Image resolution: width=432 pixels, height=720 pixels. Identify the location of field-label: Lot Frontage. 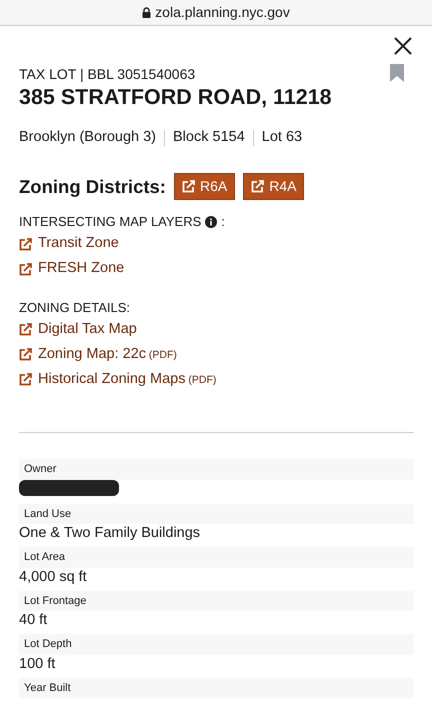
(216, 601).